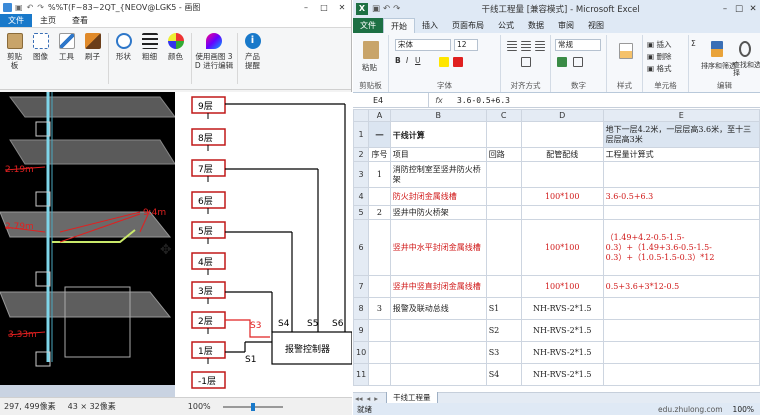 The height and width of the screenshot is (415, 760). Describe the element at coordinates (718, 66) in the screenshot. I see `sort-filter-button: 排序和筛选` at that location.